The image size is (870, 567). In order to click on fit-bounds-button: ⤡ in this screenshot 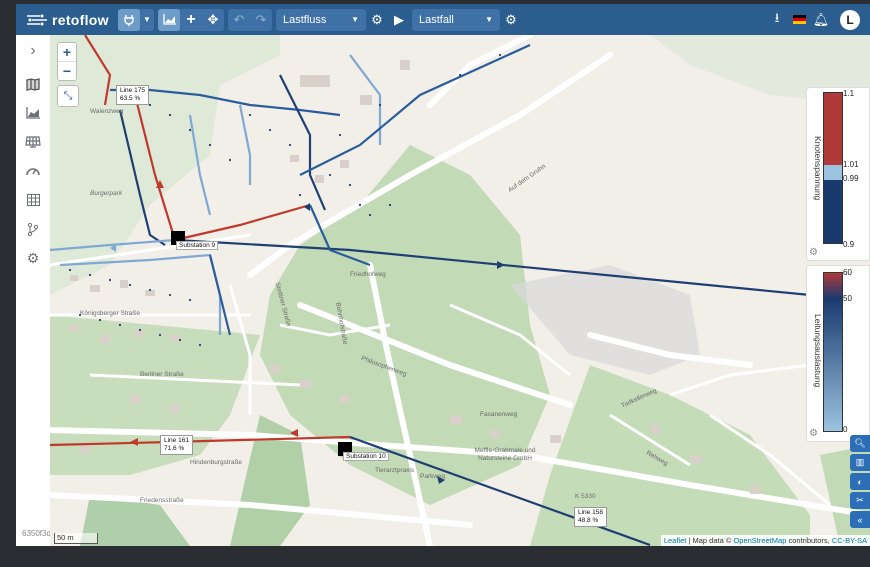, I will do `click(68, 96)`.